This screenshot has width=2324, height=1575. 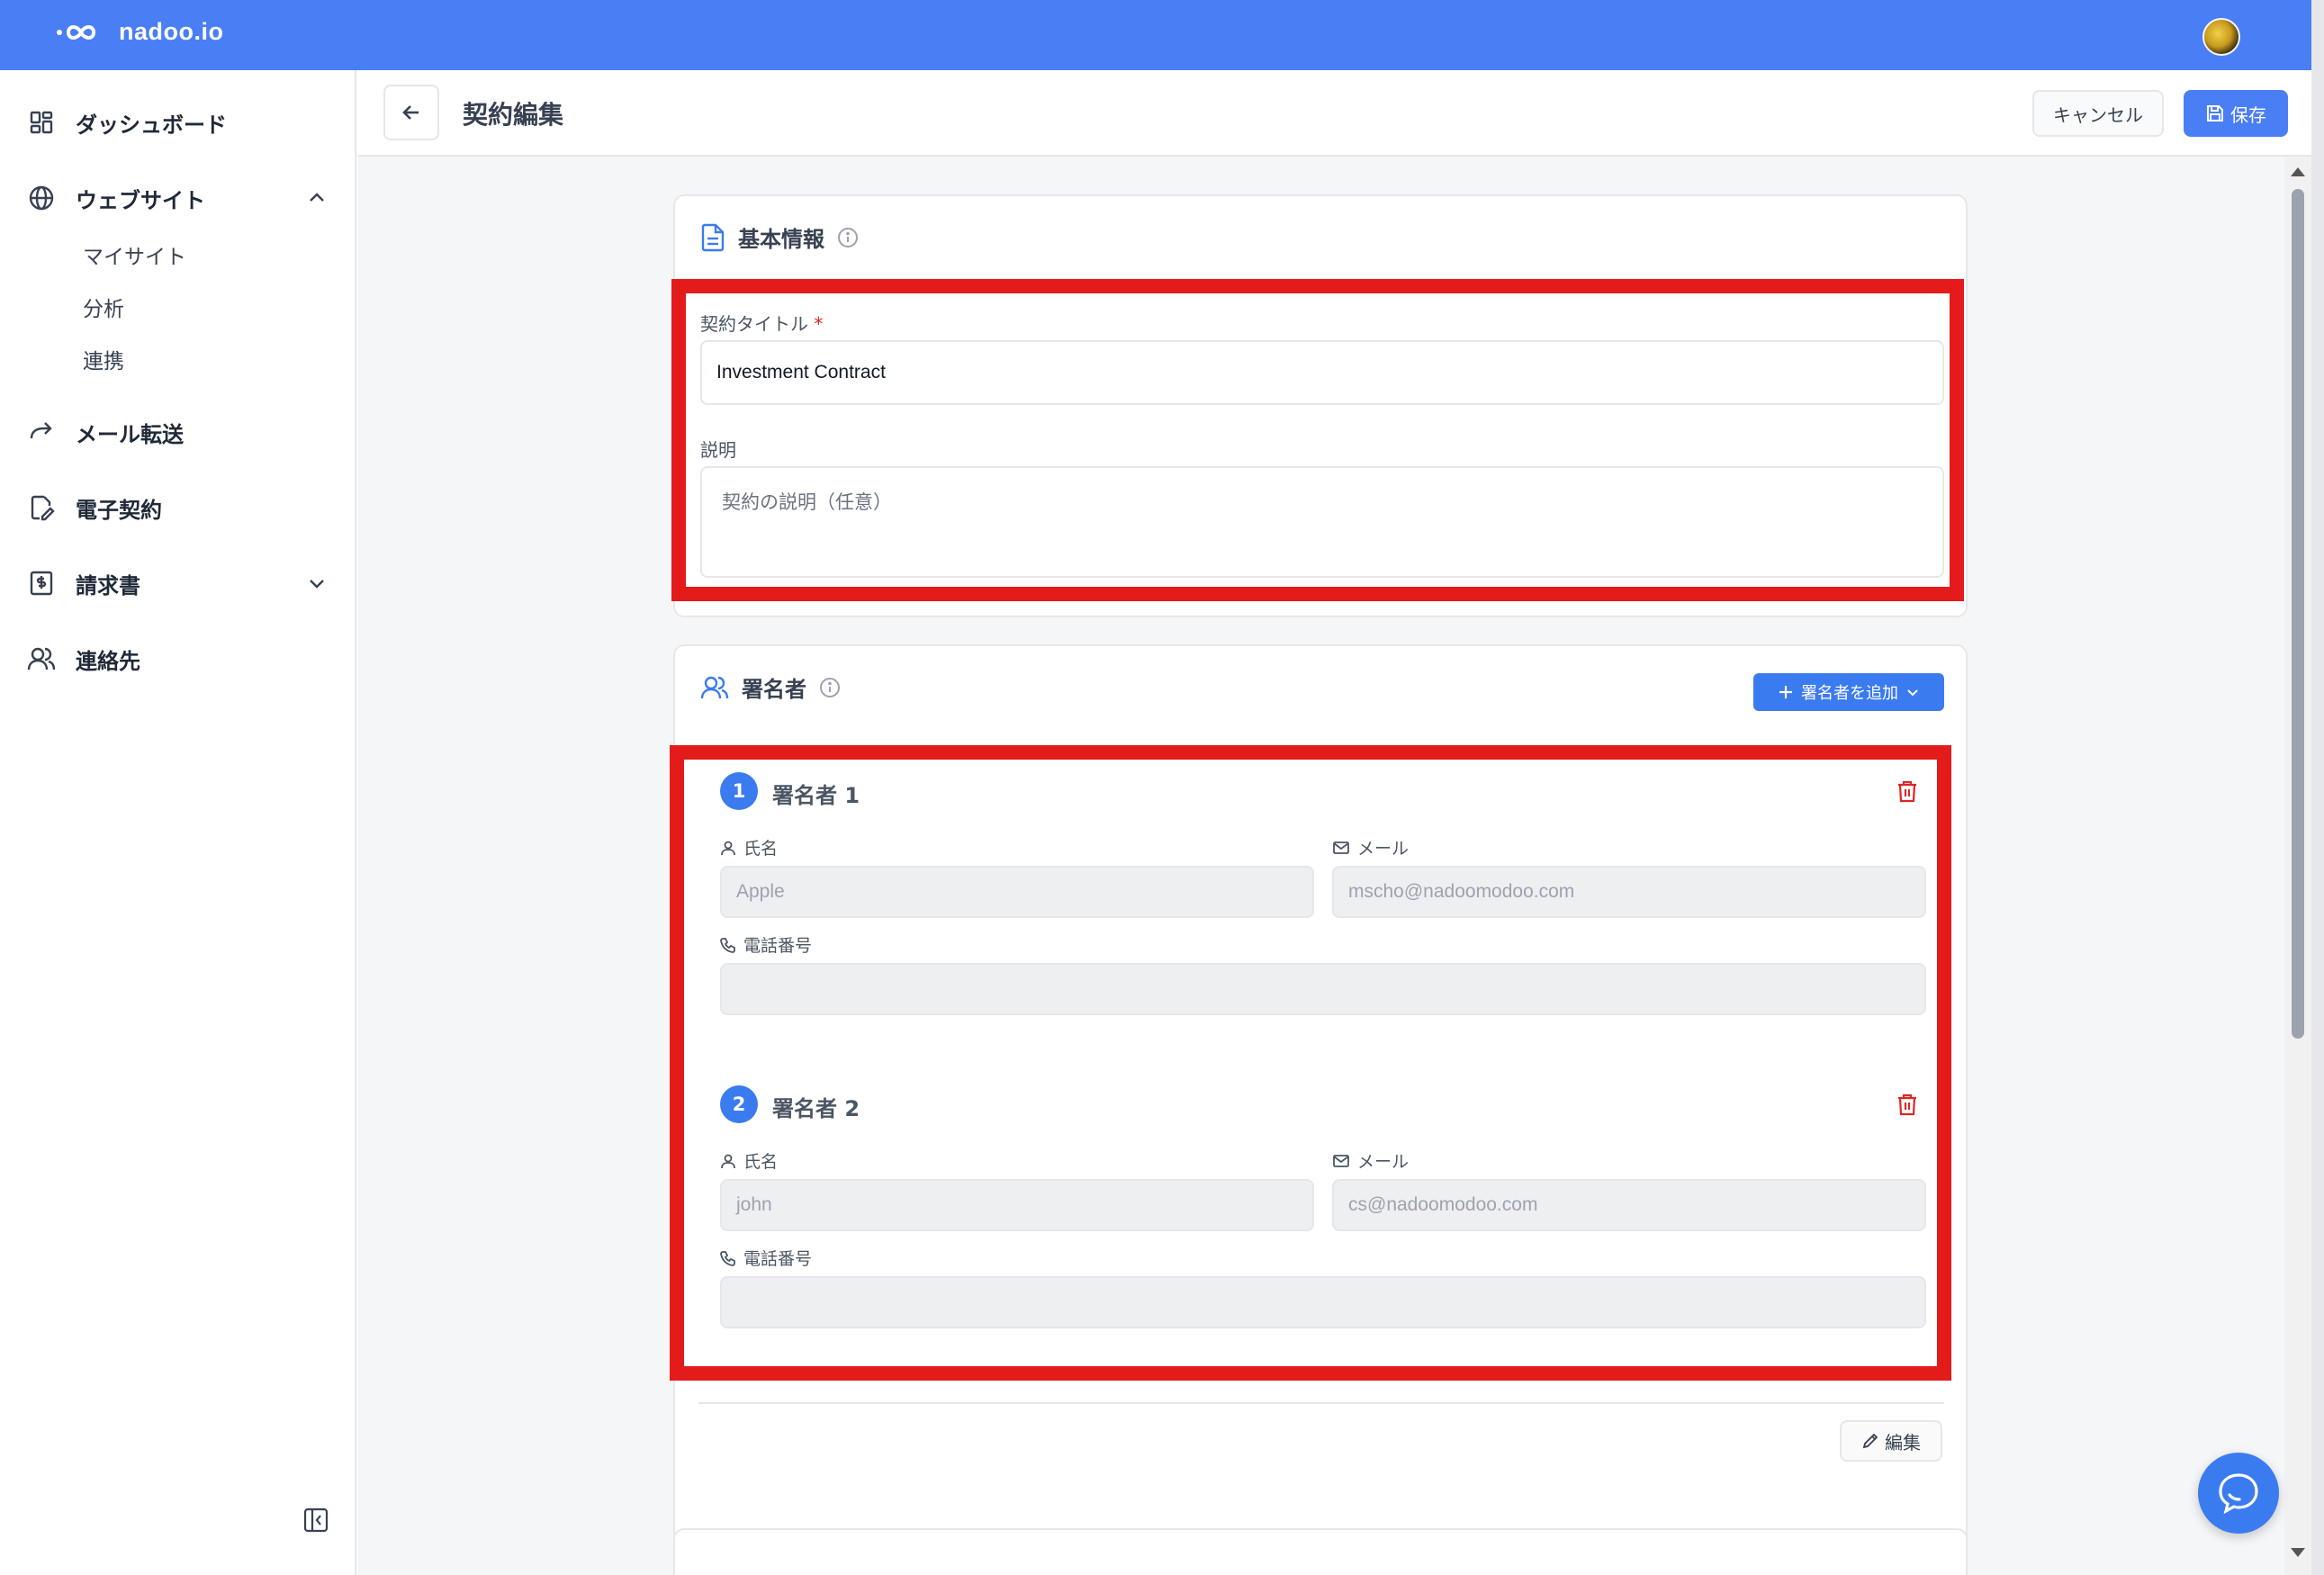 What do you see at coordinates (317, 198) in the screenshot?
I see `chevron-up-icon` at bounding box center [317, 198].